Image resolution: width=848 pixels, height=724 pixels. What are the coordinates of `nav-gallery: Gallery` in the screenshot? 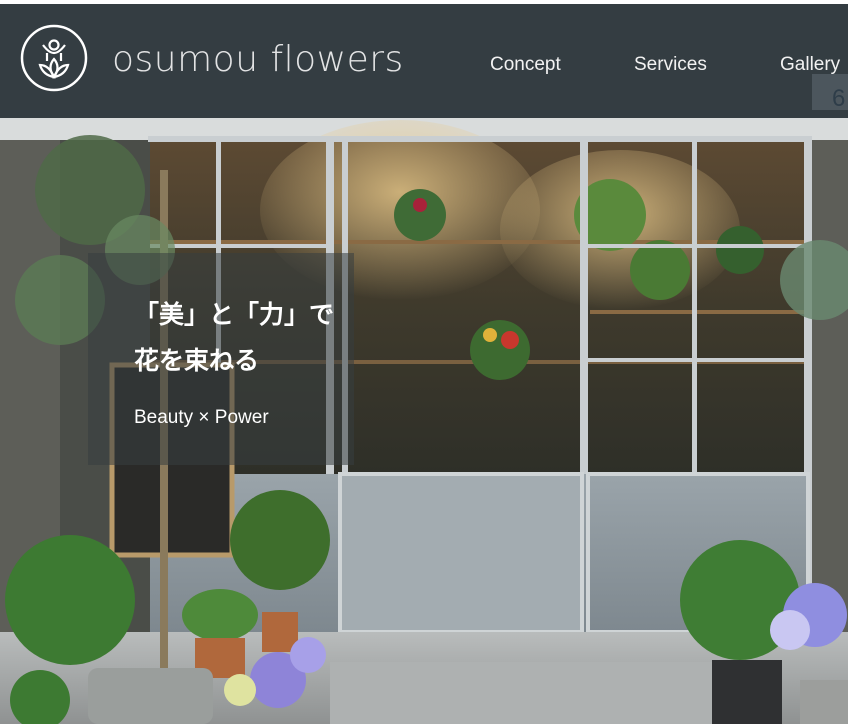 It's located at (810, 65).